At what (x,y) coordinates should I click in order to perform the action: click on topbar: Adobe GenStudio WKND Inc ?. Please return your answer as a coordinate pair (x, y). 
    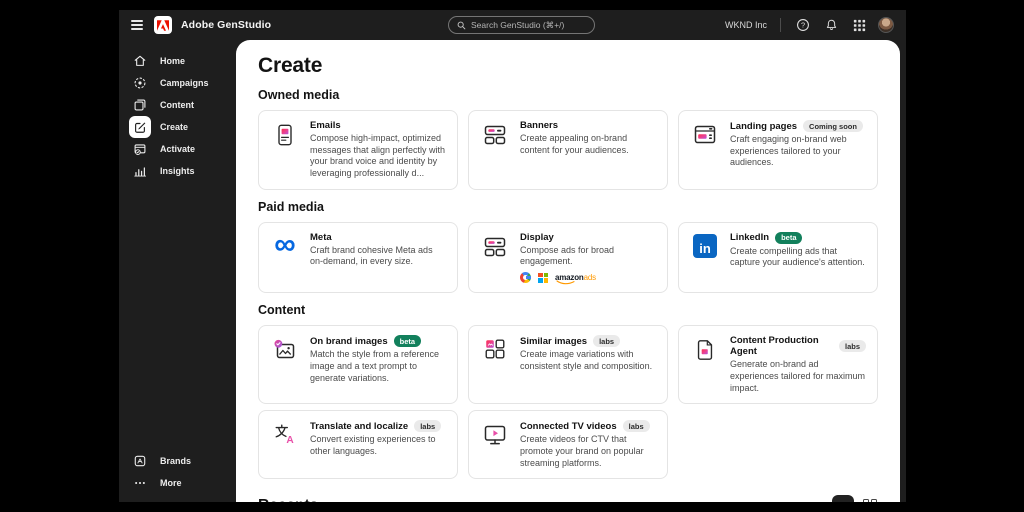
    Looking at the image, I should click on (512, 25).